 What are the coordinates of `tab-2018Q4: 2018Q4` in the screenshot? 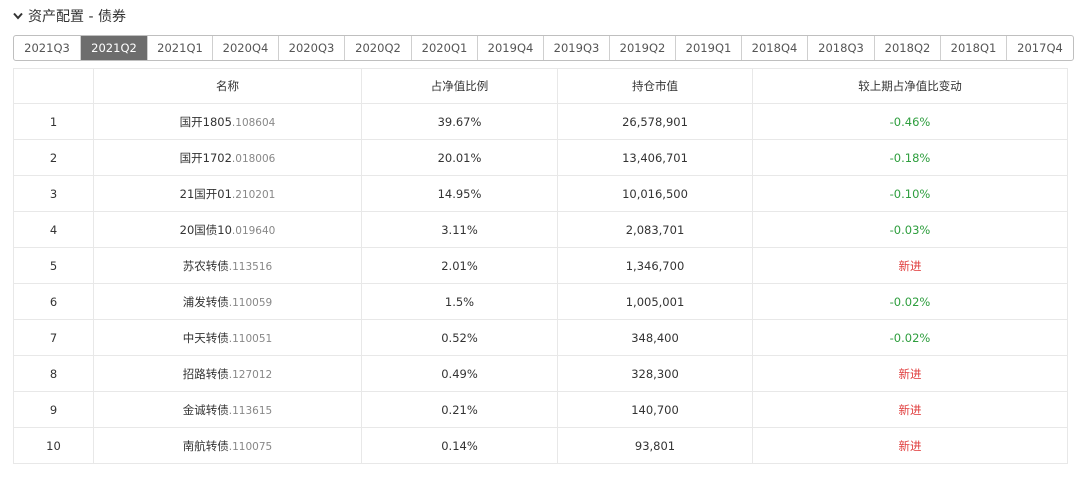 It's located at (775, 48).